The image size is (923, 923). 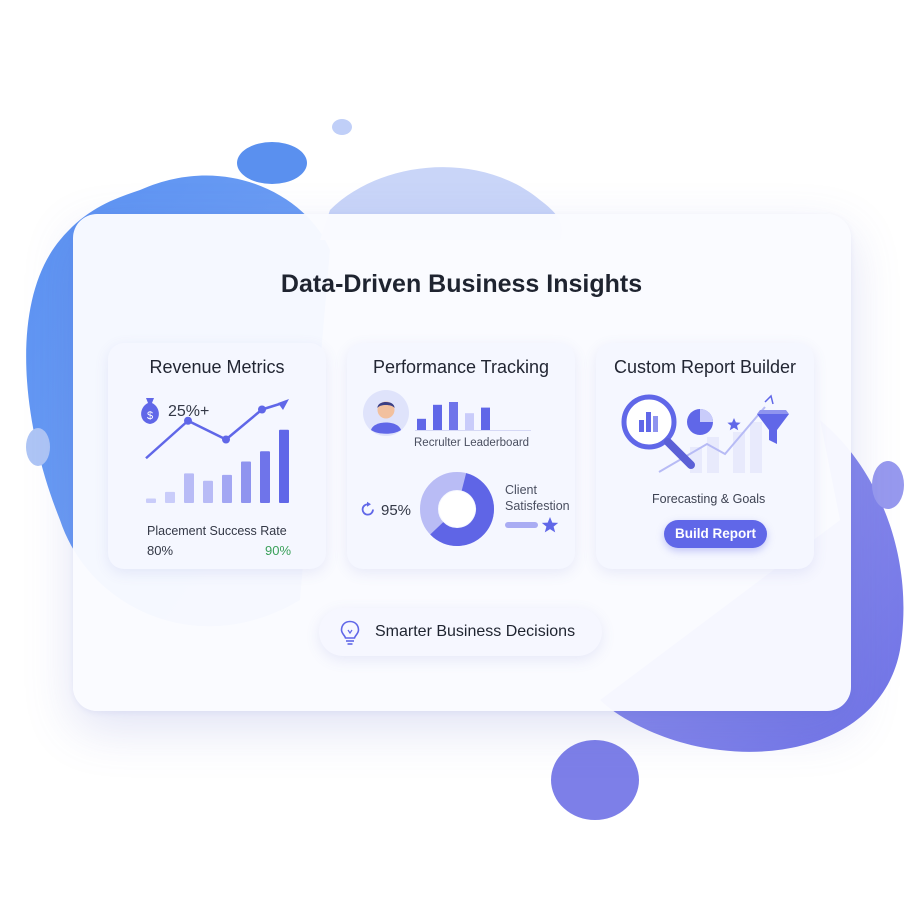 What do you see at coordinates (272, 163) in the screenshot?
I see `blob-oval-a` at bounding box center [272, 163].